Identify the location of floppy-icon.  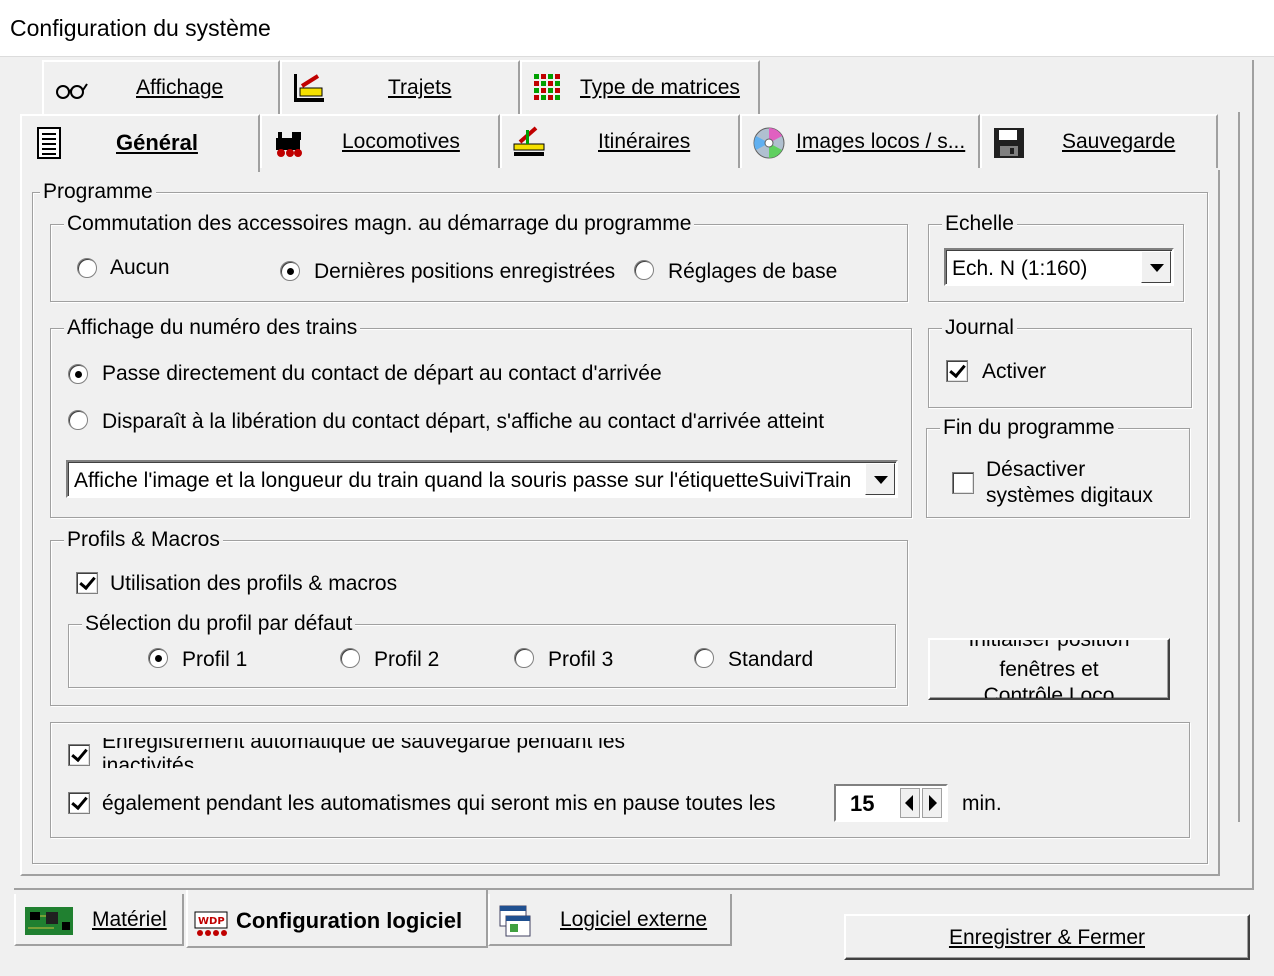
(1009, 143).